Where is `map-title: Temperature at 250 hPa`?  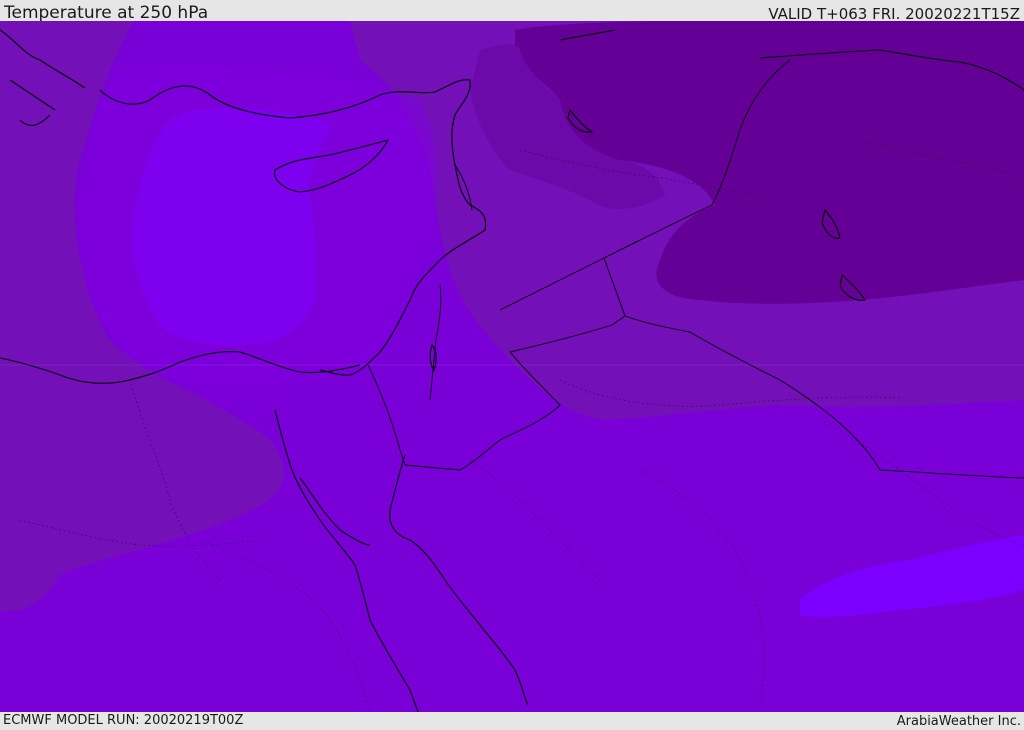 map-title: Temperature at 250 hPa is located at coordinates (106, 13).